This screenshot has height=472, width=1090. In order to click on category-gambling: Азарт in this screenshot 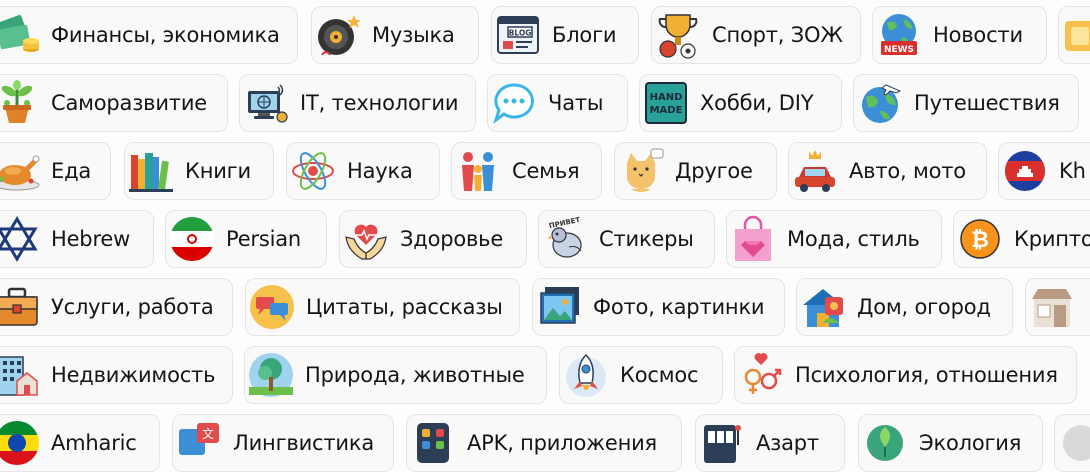, I will do `click(770, 443)`.